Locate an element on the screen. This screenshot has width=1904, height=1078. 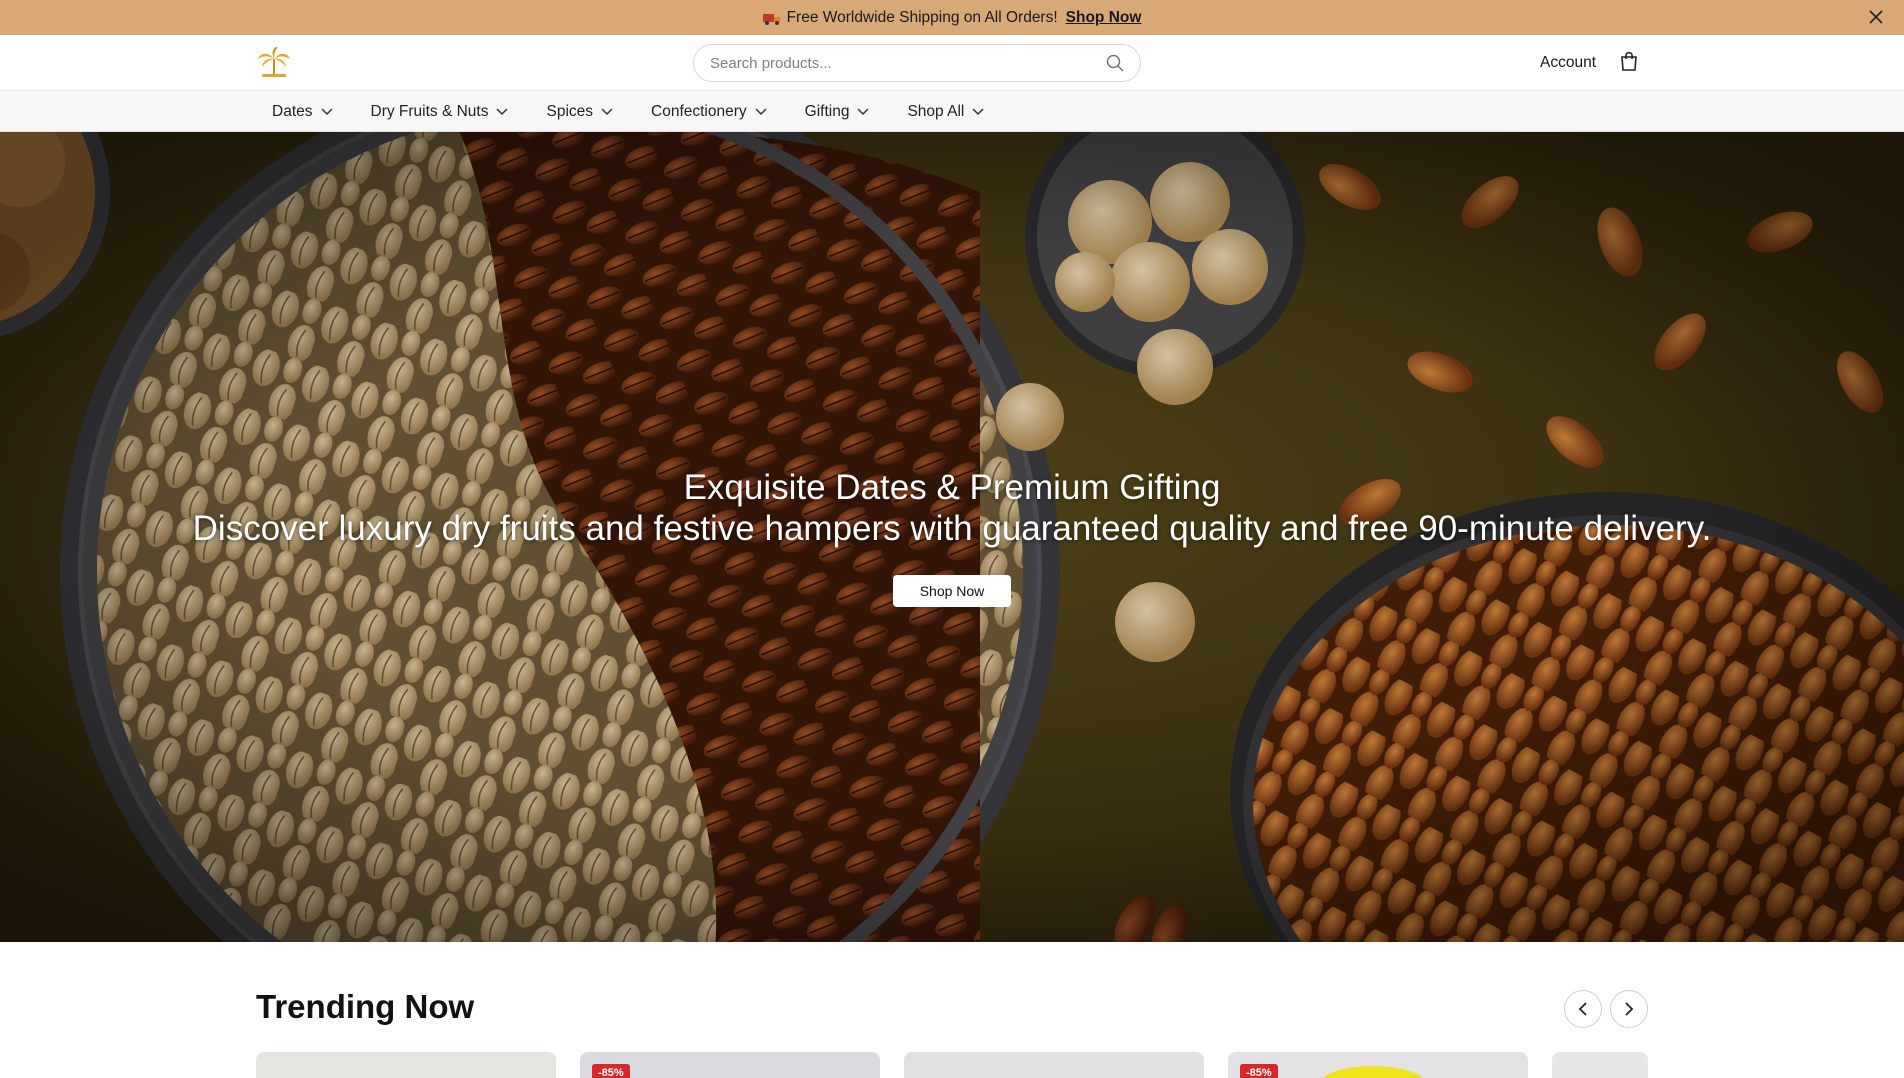
nav-item-confectionery: Confectionery is located at coordinates (709, 112).